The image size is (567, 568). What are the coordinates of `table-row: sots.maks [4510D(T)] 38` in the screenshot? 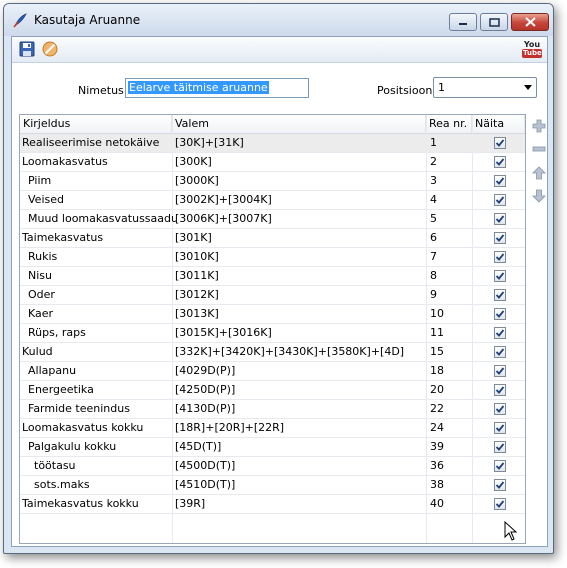 It's located at (272, 485).